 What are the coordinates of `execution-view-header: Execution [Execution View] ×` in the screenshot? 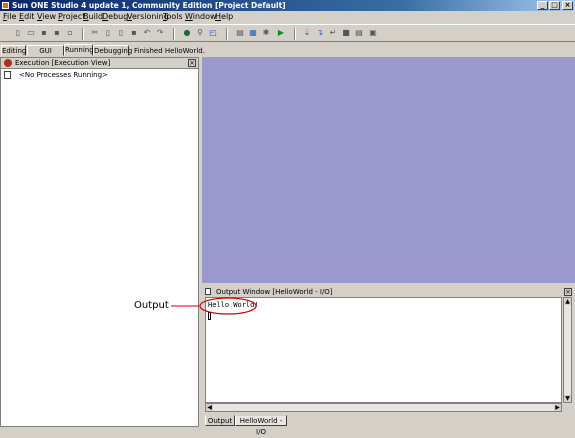 It's located at (99, 63).